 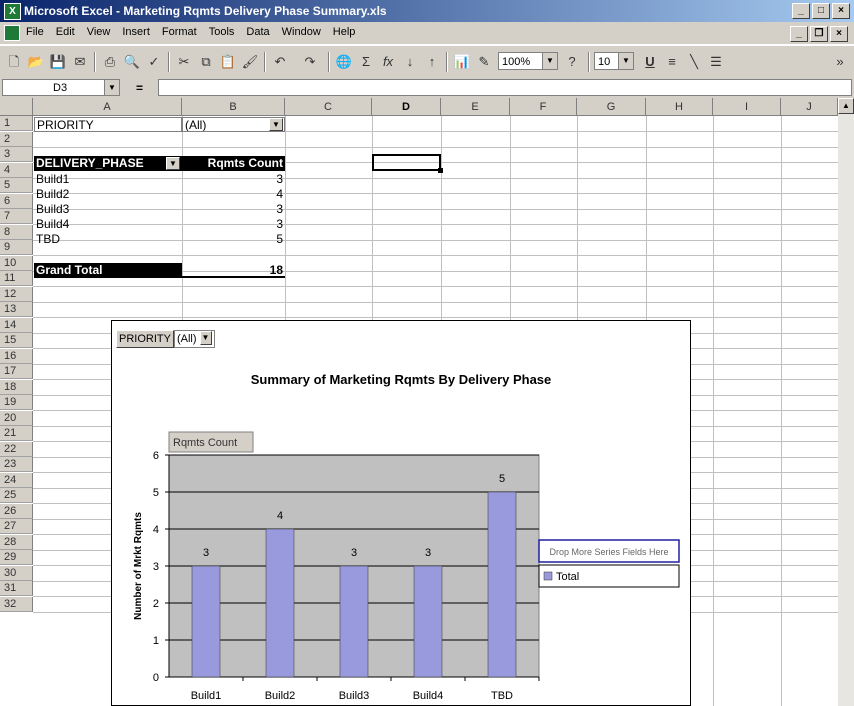 I want to click on sort-descending-icon: ↑, so click(x=432, y=62).